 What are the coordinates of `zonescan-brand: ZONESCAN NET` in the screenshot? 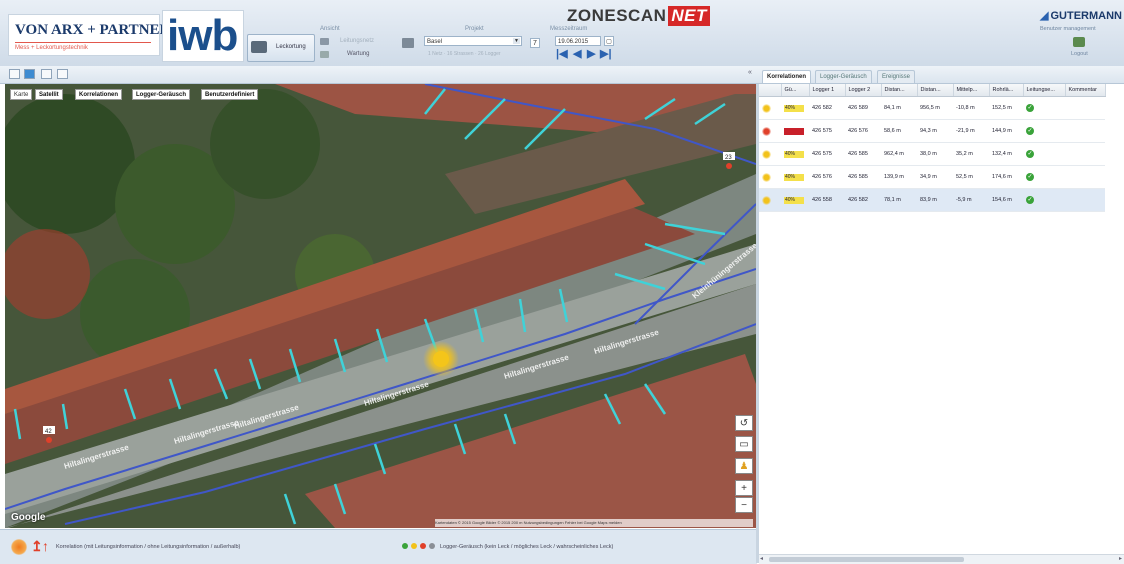 It's located at (638, 16).